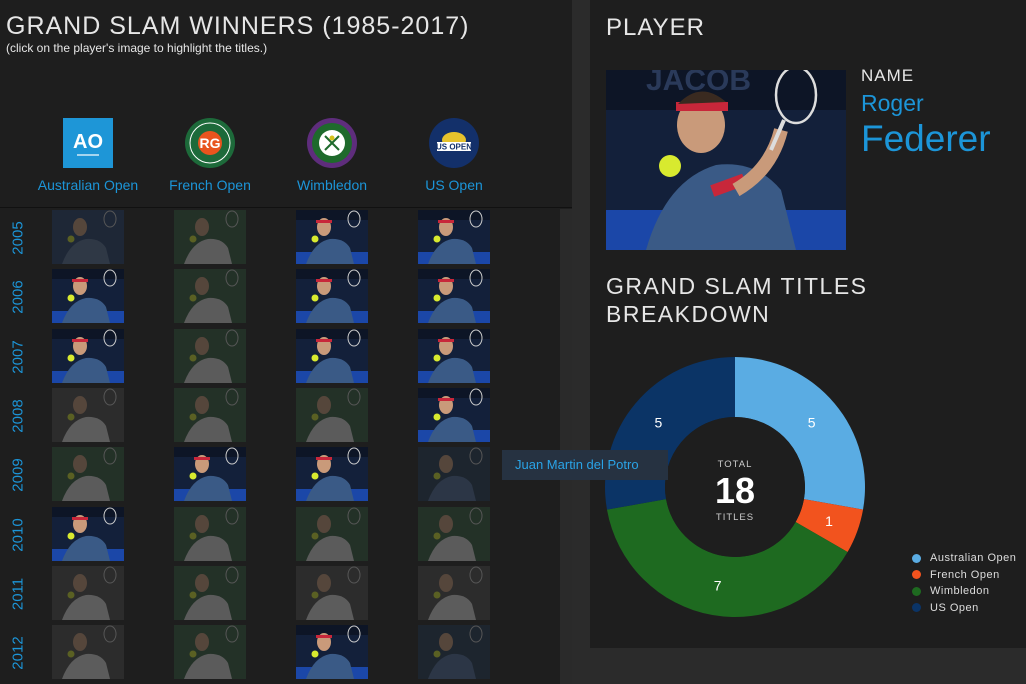  I want to click on legend-item: French Open, so click(964, 575).